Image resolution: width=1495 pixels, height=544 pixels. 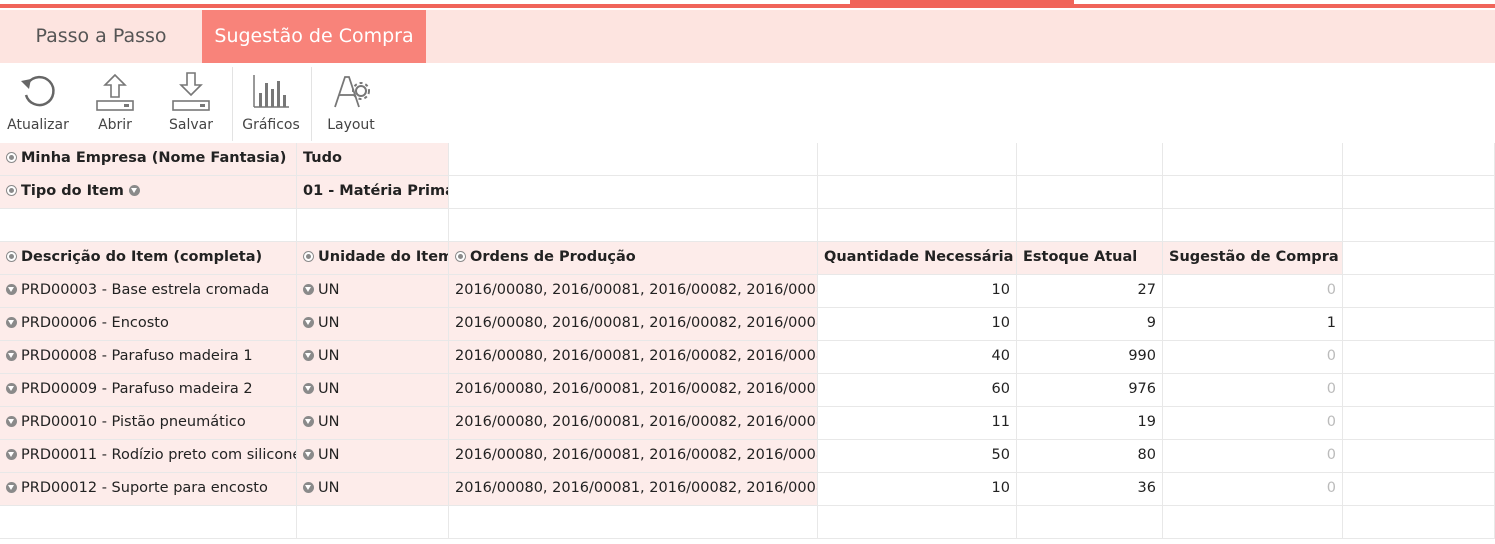 What do you see at coordinates (148, 489) in the screenshot?
I see `row-description-cell: PRD00012 - Suporte para encosto` at bounding box center [148, 489].